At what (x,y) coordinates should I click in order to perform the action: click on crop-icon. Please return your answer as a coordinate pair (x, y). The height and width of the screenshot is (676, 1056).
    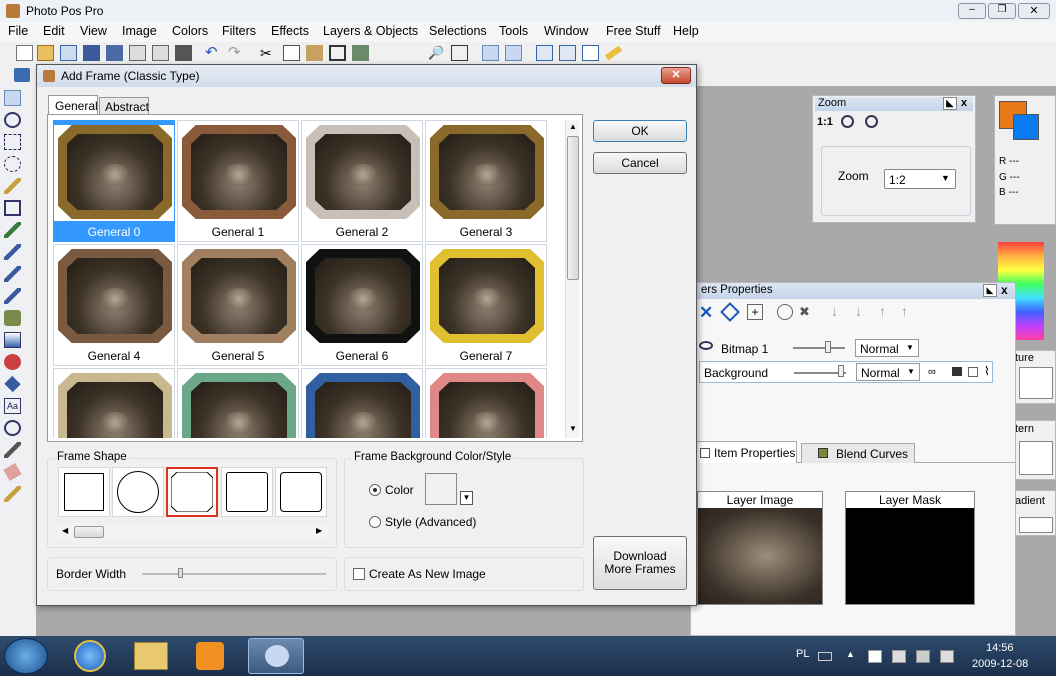
    Looking at the image, I should click on (337, 53).